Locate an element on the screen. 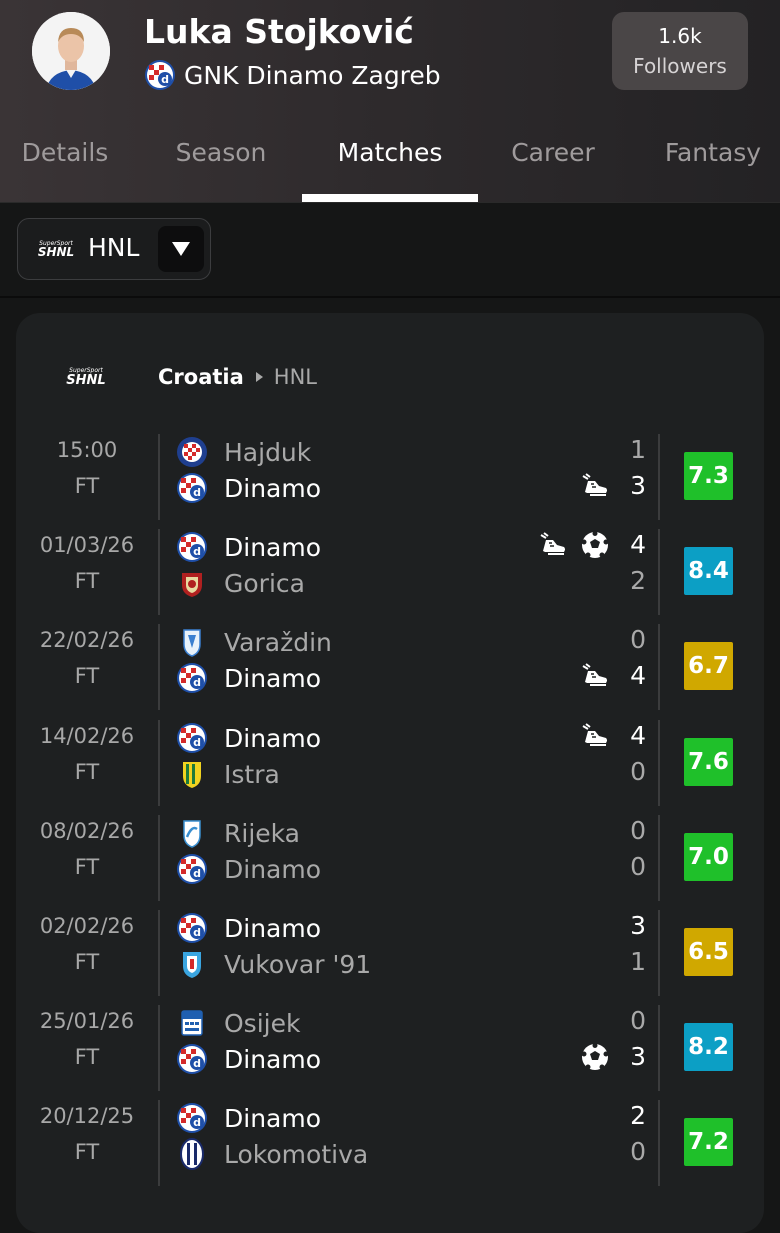 Image resolution: width=780 pixels, height=1233 pixels. breadcrumb-country: Croatia is located at coordinates (201, 377).